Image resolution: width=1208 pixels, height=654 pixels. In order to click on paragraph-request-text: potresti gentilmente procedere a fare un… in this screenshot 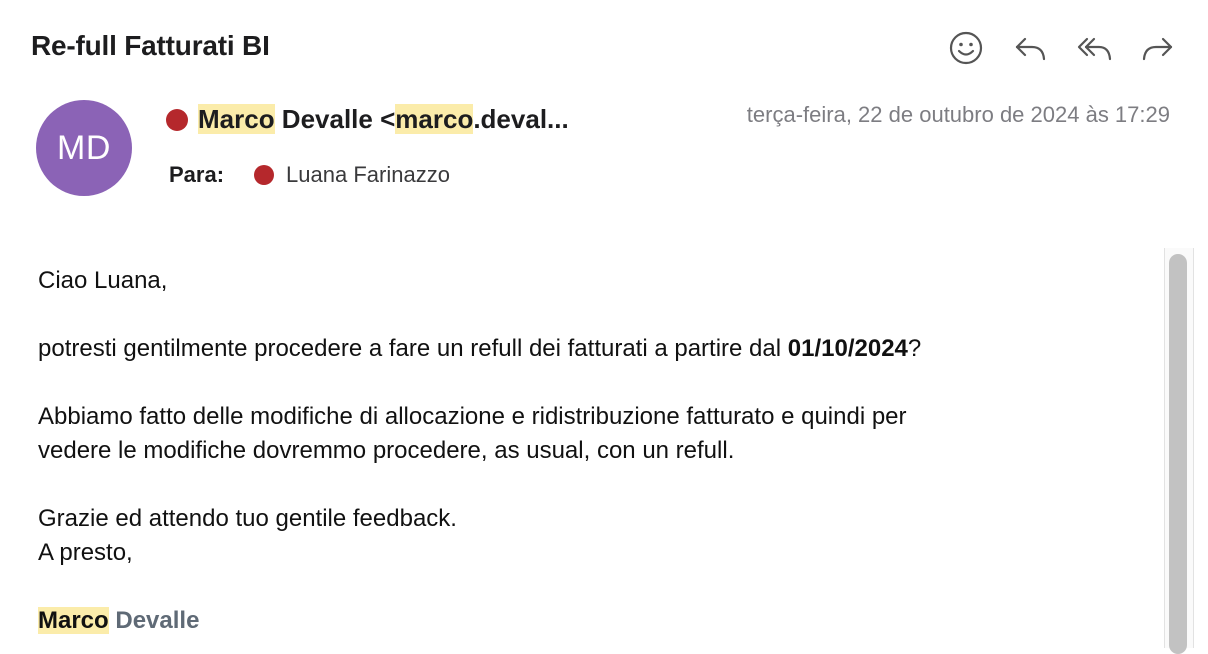, I will do `click(413, 348)`.